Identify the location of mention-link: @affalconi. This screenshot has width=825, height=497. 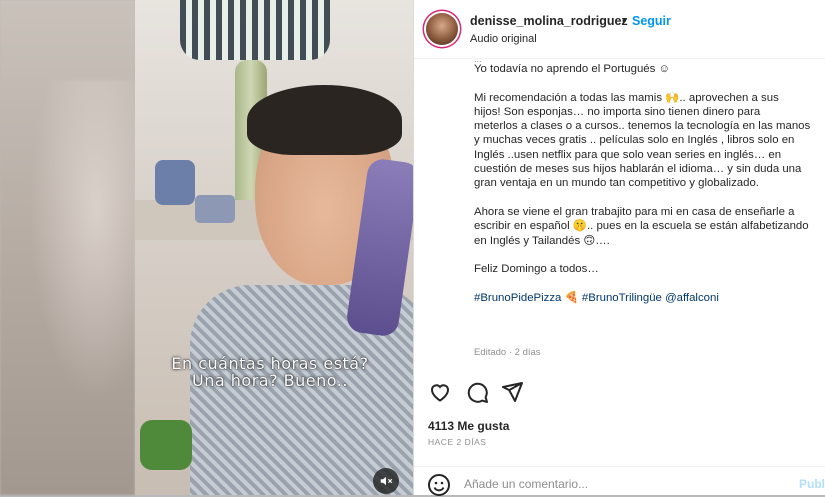
(692, 298).